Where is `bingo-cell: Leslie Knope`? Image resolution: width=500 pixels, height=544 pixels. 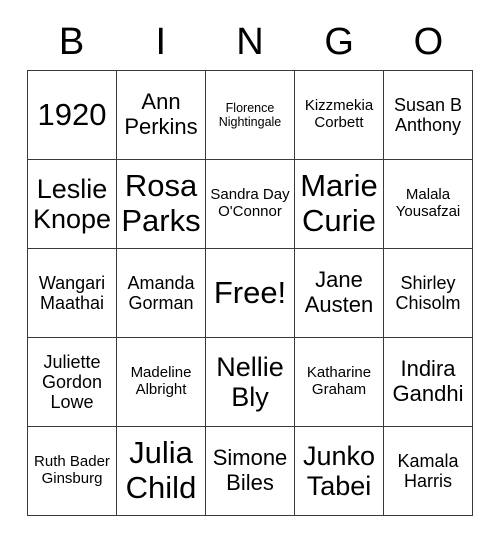
bingo-cell: Leslie Knope is located at coordinates (72, 204).